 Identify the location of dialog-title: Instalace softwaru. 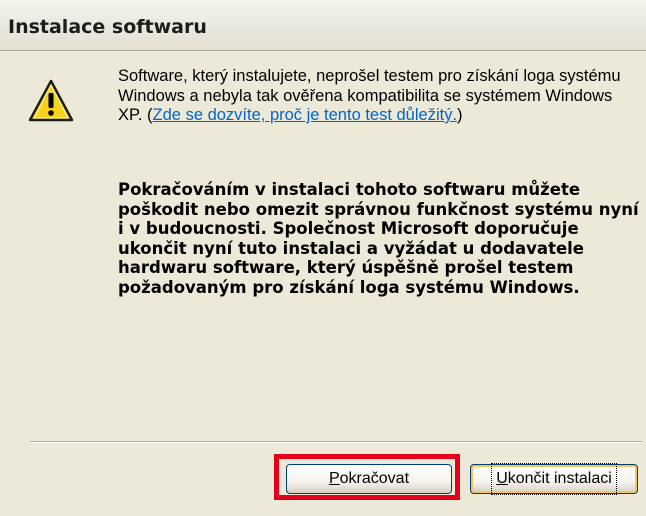
(107, 27).